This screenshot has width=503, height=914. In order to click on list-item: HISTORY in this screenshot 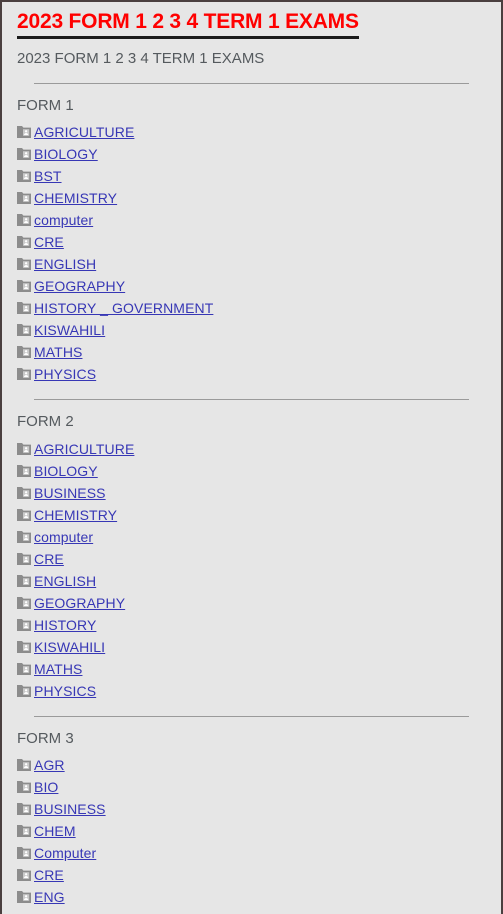, I will do `click(254, 625)`.